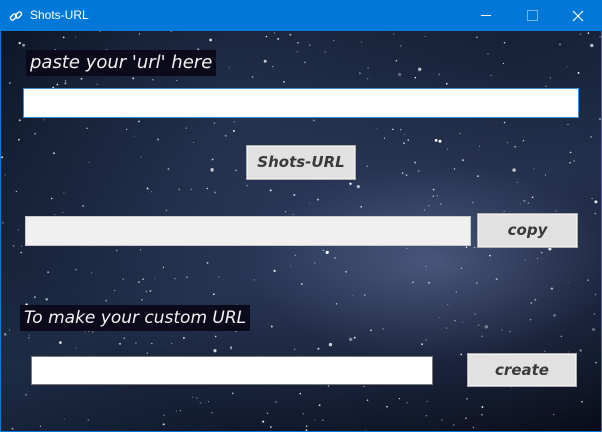 This screenshot has height=432, width=602. I want to click on maximize-icon, so click(532, 15).